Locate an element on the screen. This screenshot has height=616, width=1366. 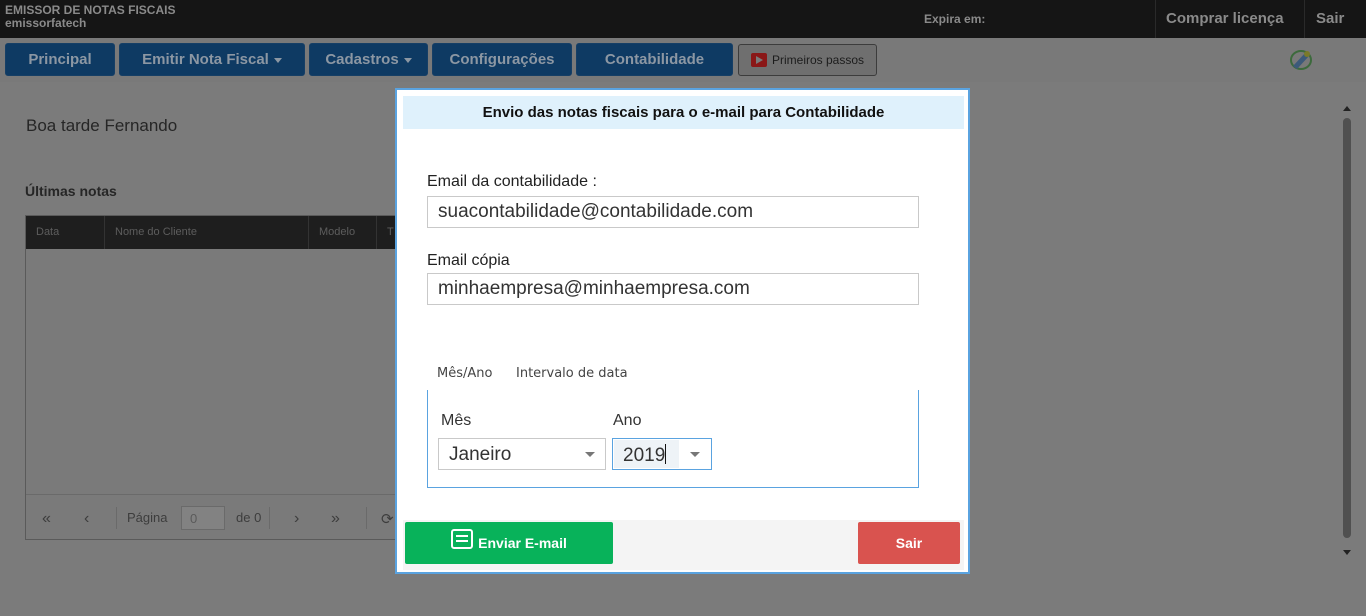
year-value-text: 2019 is located at coordinates (644, 455).